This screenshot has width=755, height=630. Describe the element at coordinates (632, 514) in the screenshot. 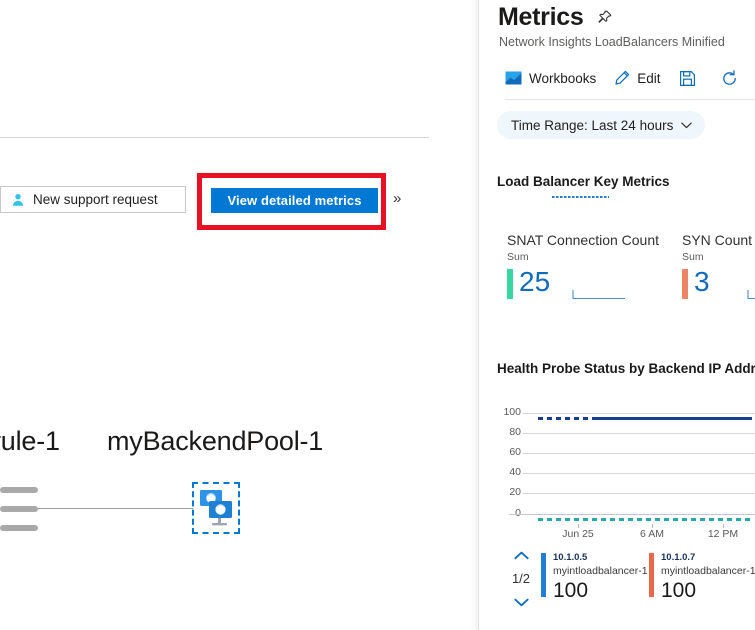

I see `chart-axis-baseline` at that location.